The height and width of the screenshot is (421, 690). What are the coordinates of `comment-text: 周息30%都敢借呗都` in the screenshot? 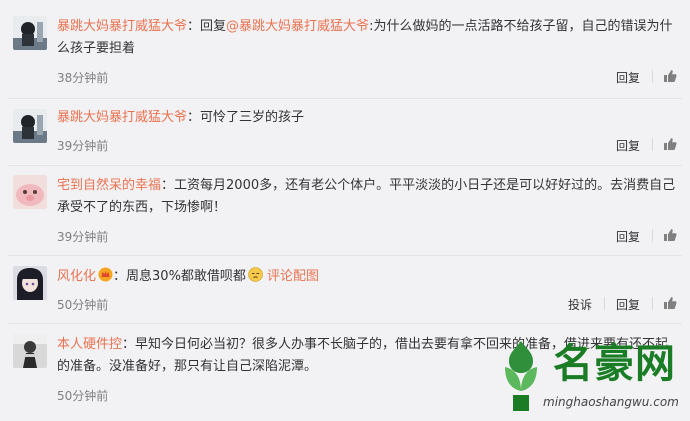 It's located at (186, 276).